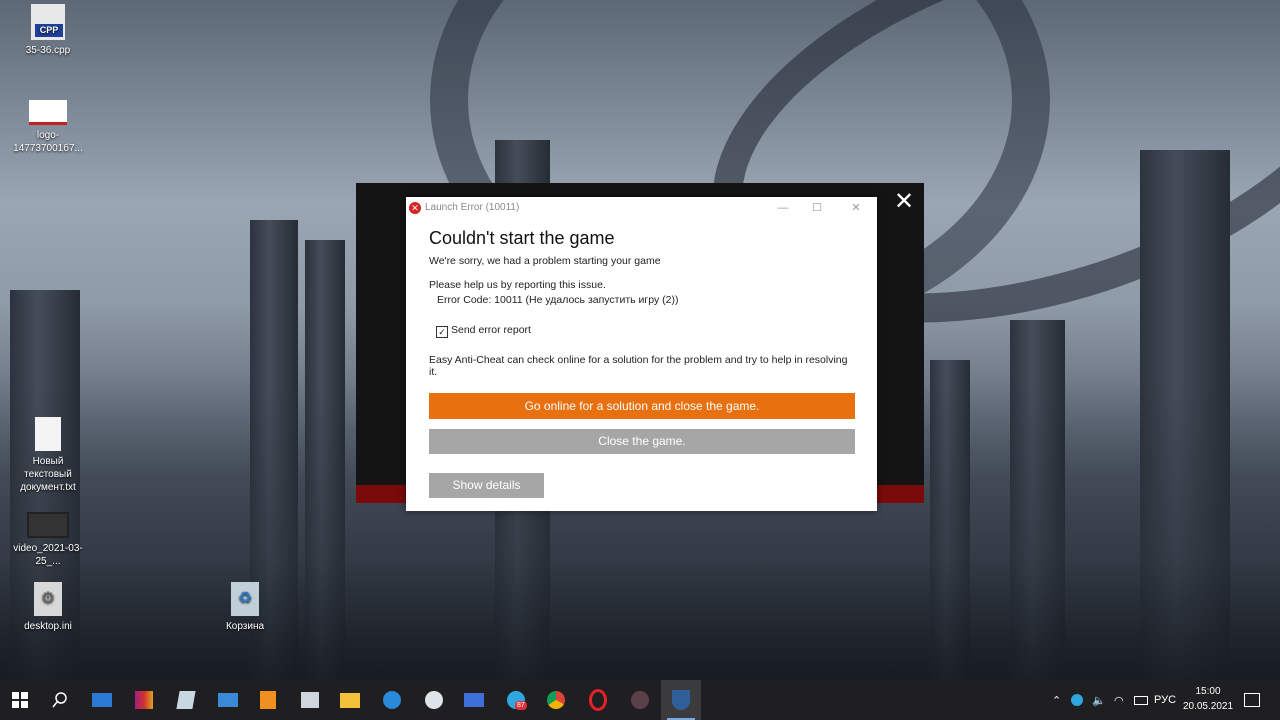 The height and width of the screenshot is (720, 1280). I want to click on taskbar-display, so click(474, 700).